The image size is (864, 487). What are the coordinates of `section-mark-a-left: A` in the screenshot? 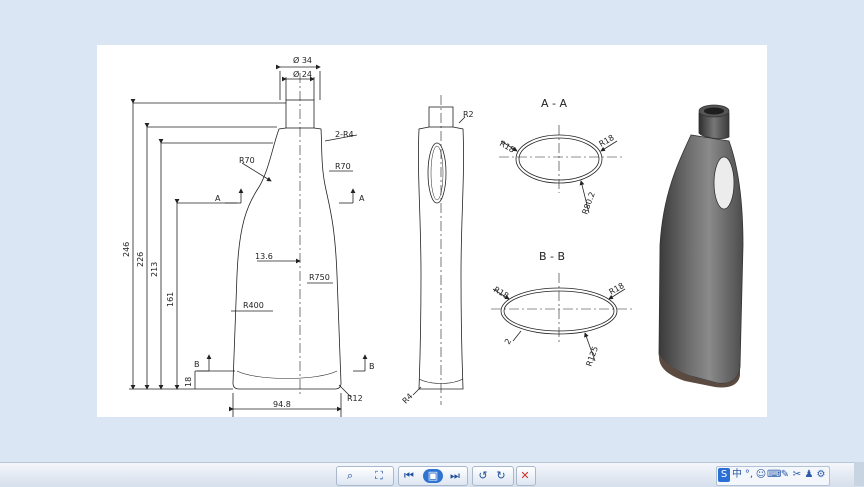 It's located at (218, 198).